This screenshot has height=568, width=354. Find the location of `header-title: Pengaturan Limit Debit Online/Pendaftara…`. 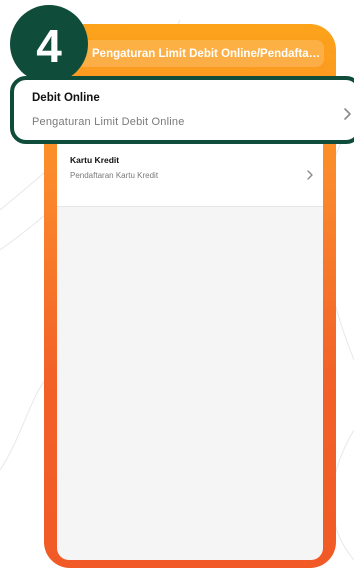

header-title: Pengaturan Limit Debit Online/Pendaftara… is located at coordinates (208, 54).